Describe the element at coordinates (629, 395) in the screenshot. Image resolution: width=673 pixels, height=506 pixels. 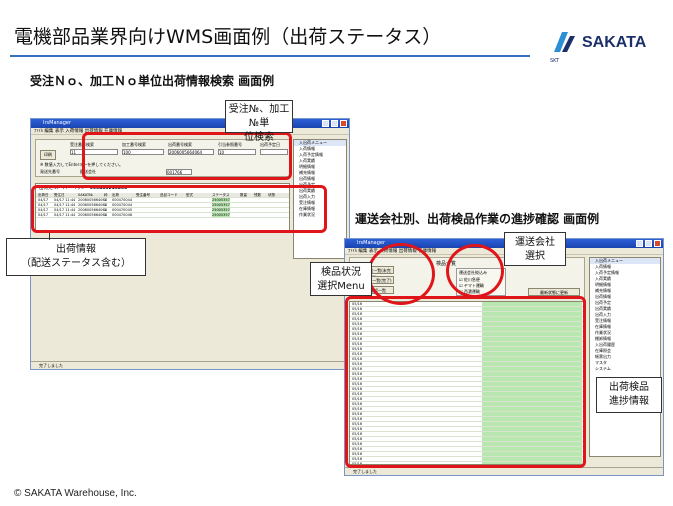
I see `callout-progress: 出荷検品 進捗情報` at that location.